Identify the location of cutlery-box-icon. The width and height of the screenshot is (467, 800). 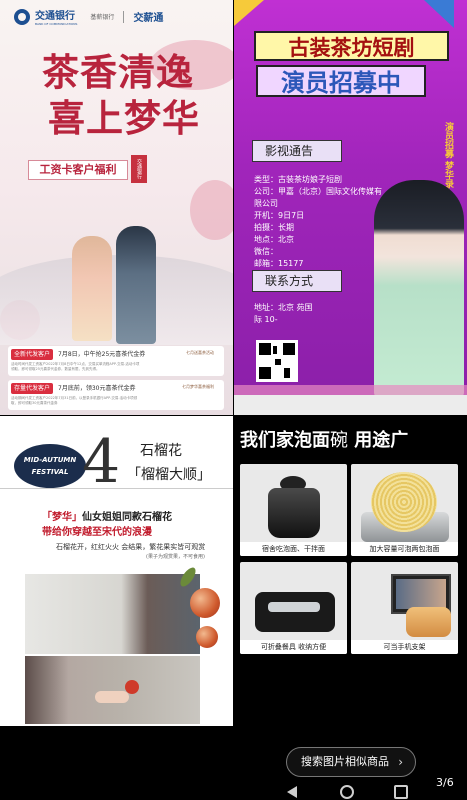
(295, 612).